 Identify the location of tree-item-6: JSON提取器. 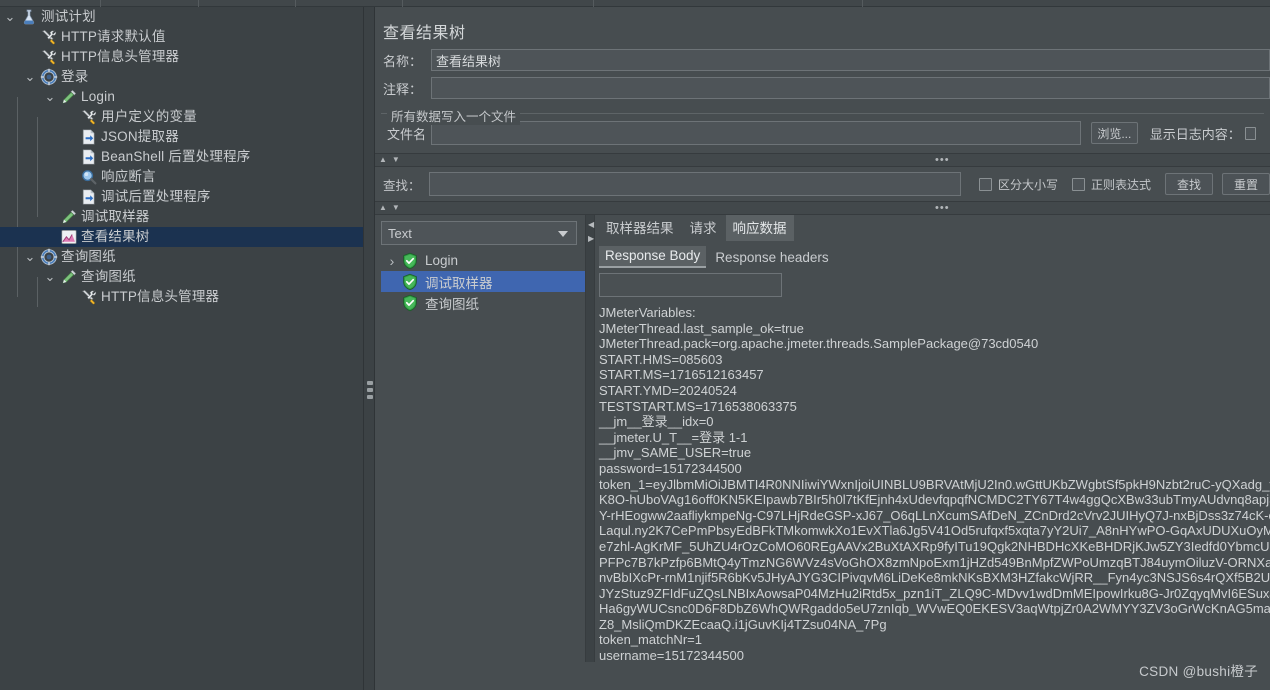
(181, 137).